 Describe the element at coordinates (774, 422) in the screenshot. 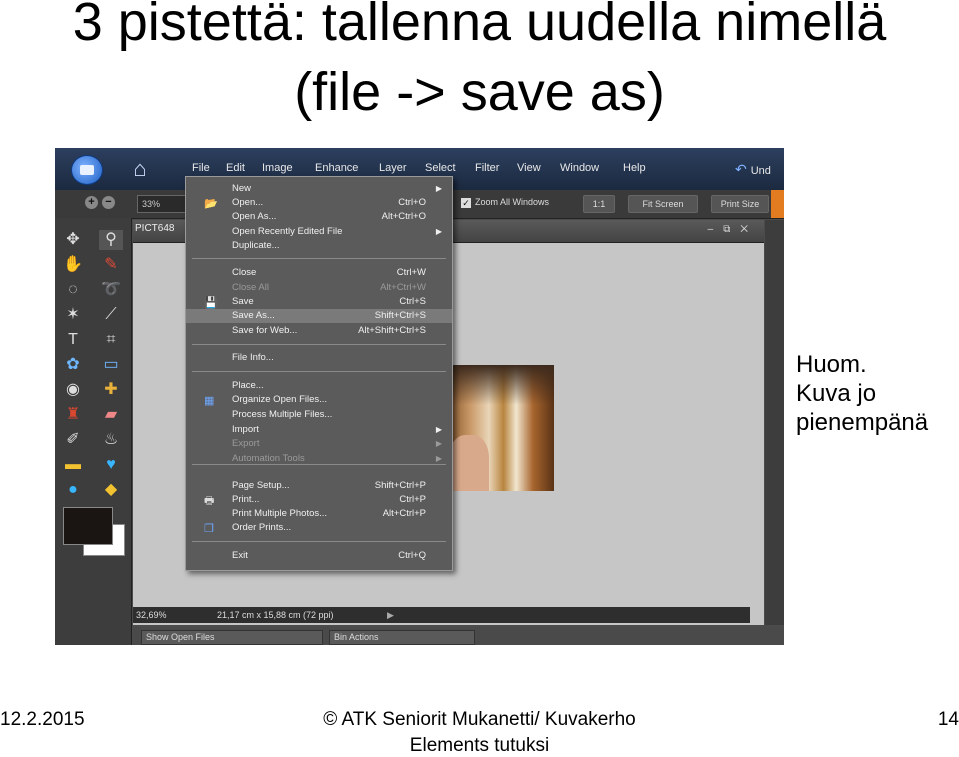

I see `vertical-scrollbar` at that location.